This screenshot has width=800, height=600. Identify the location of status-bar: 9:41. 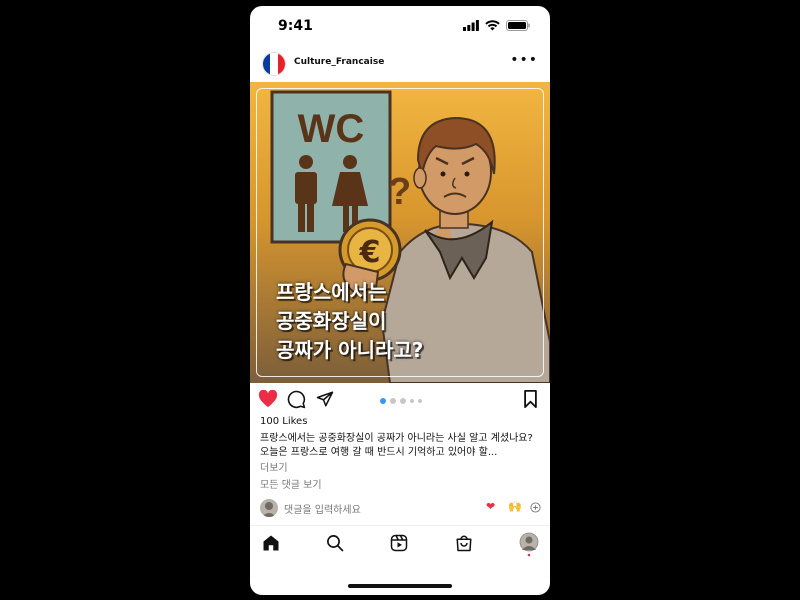
(400, 26).